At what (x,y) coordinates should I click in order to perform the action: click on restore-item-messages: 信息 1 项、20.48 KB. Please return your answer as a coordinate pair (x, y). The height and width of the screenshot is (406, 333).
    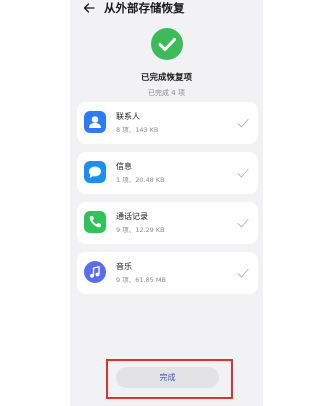
    Looking at the image, I should click on (167, 173).